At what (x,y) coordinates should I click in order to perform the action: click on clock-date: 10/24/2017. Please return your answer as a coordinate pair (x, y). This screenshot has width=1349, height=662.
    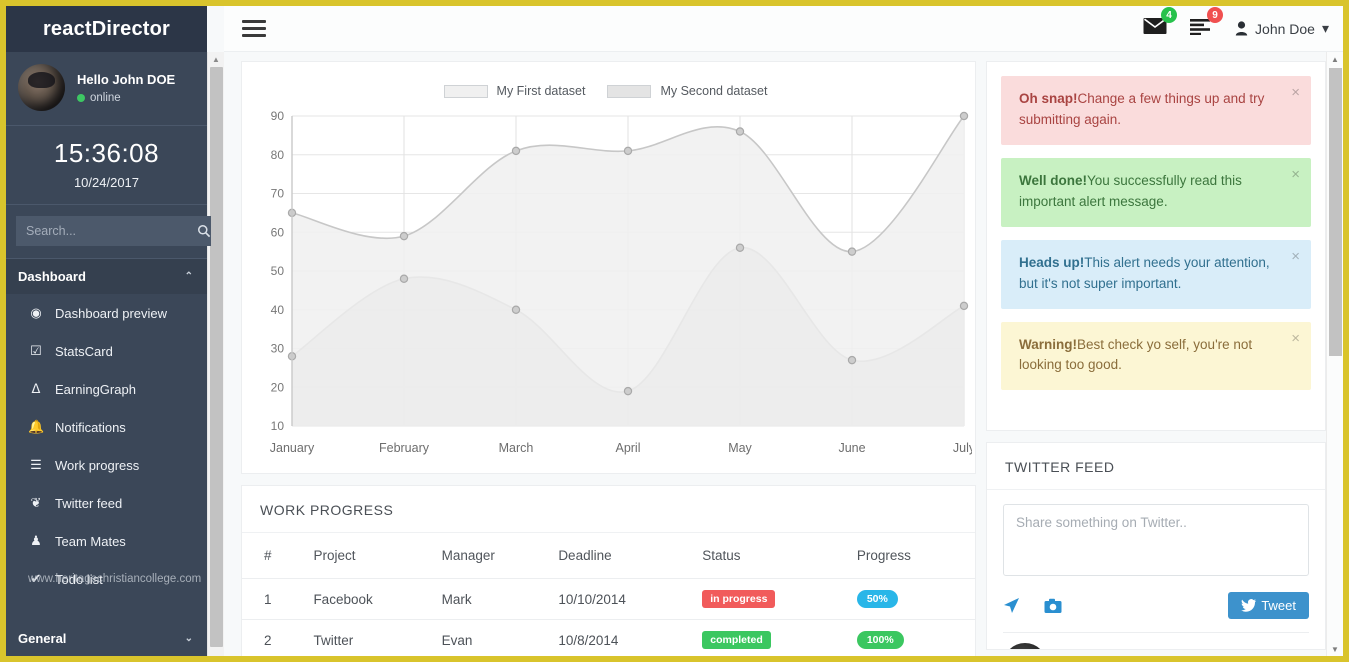
    Looking at the image, I should click on (106, 182).